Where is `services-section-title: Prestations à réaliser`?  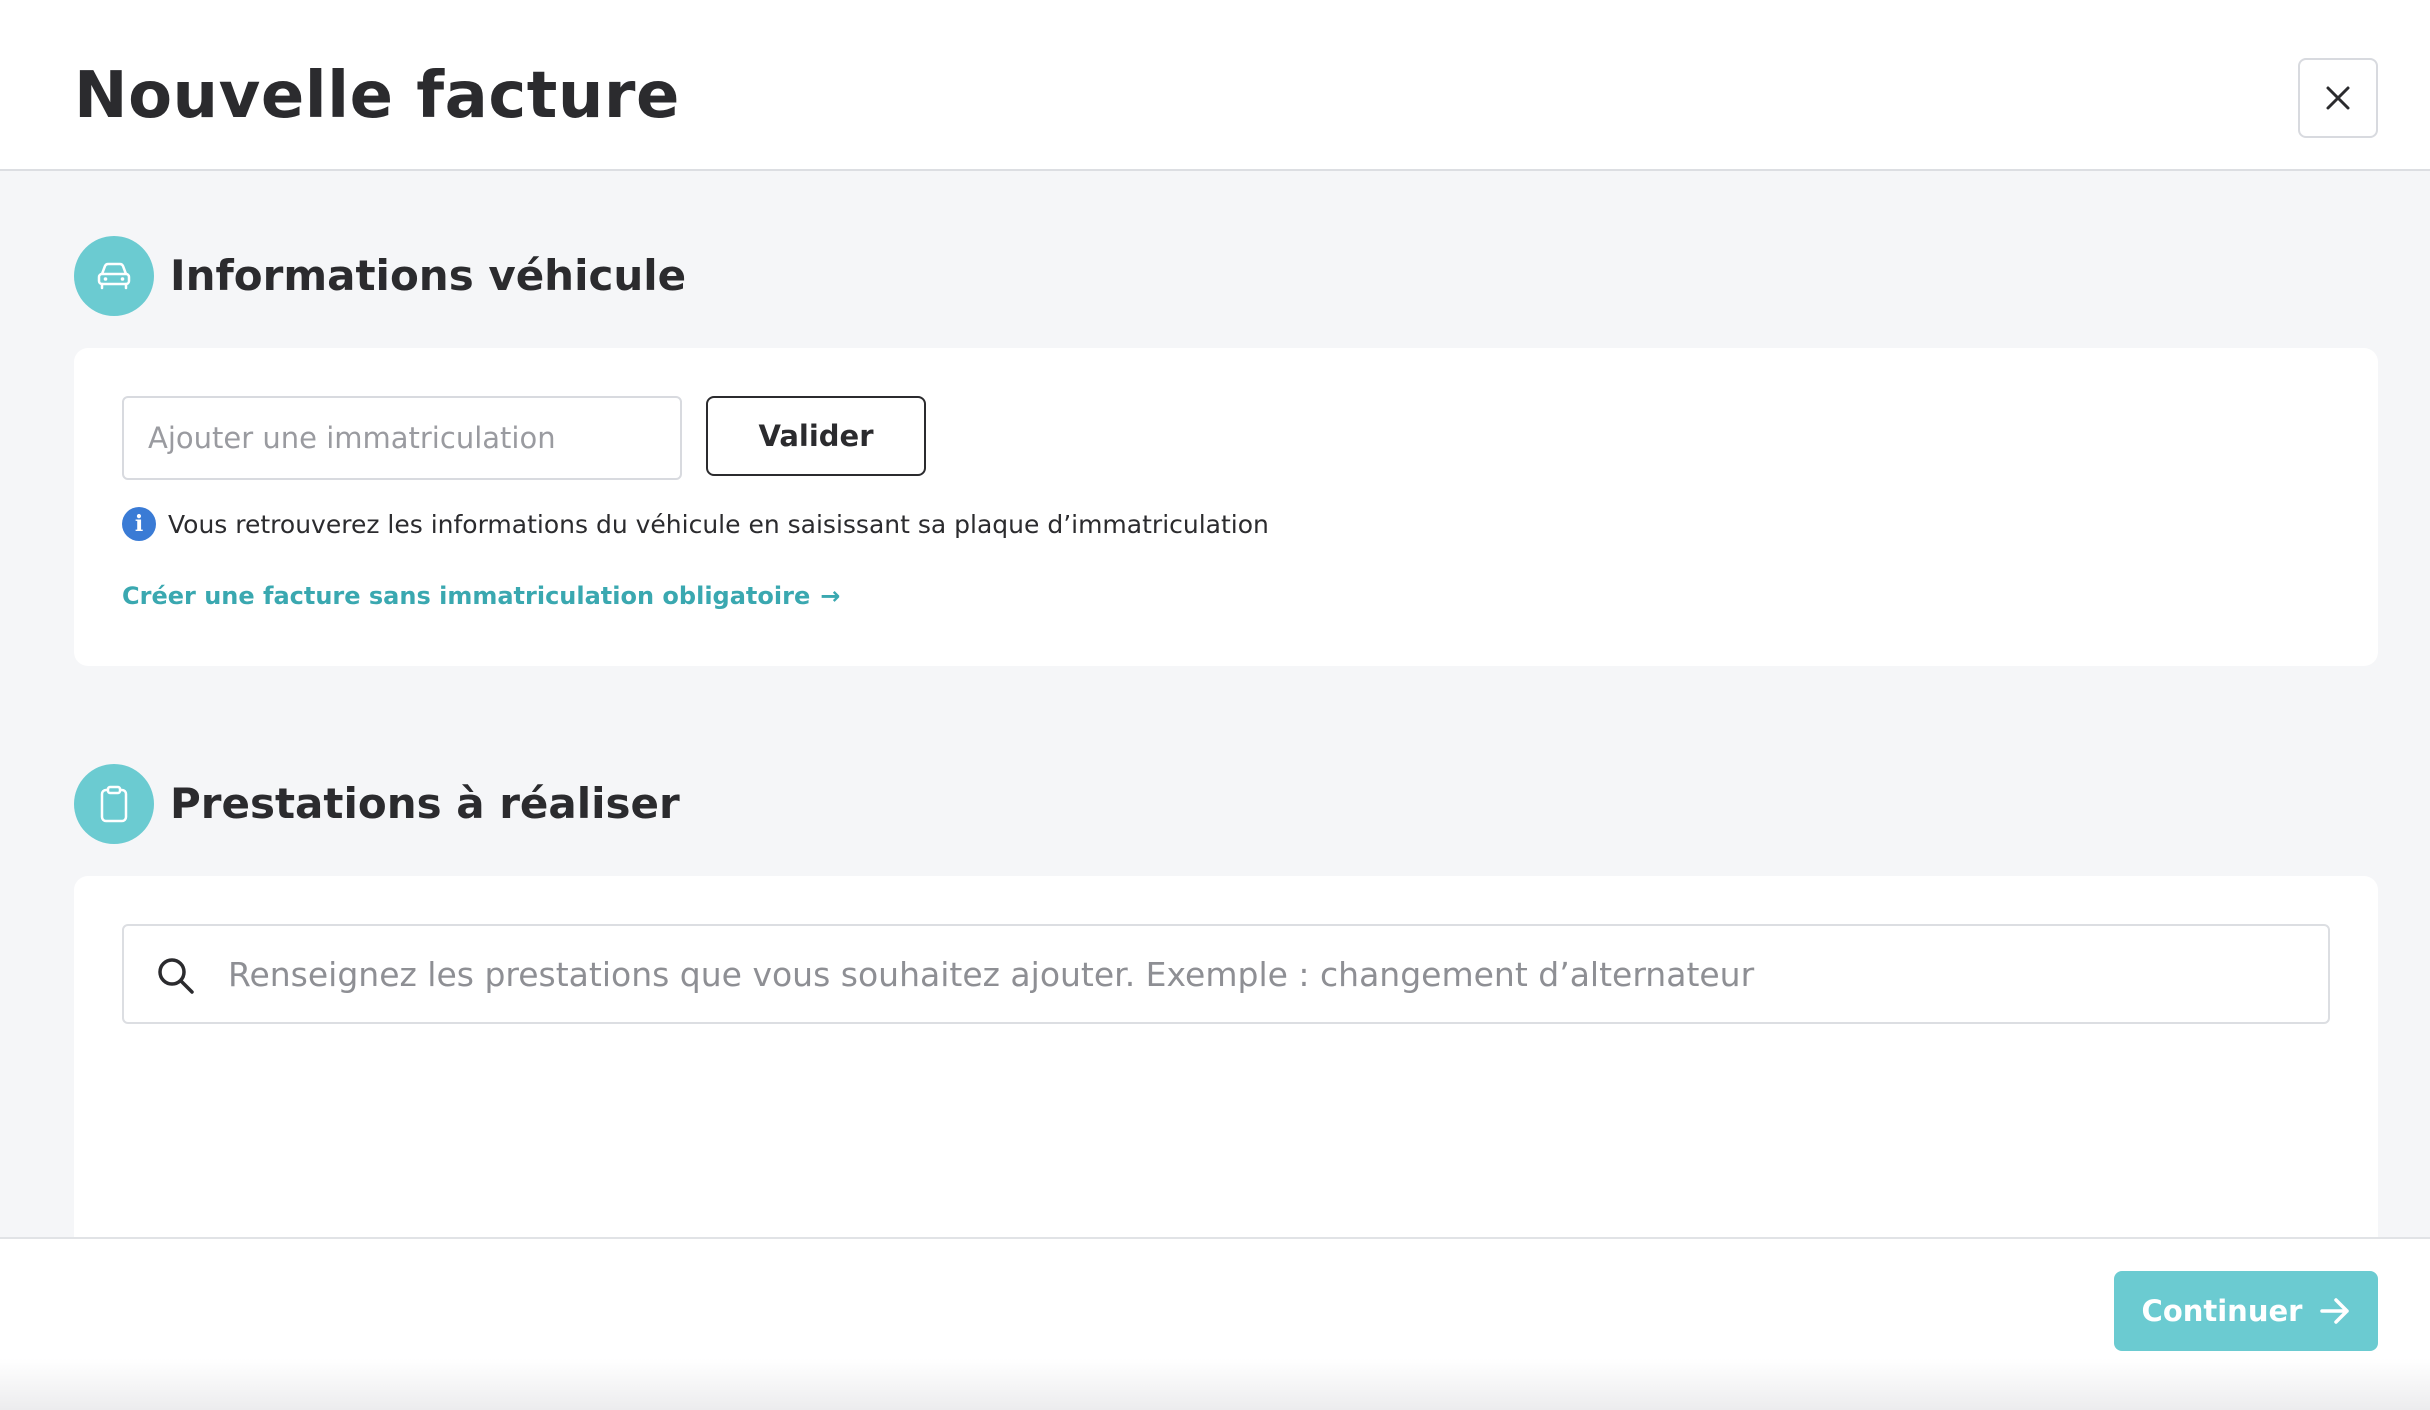 services-section-title: Prestations à réaliser is located at coordinates (425, 803).